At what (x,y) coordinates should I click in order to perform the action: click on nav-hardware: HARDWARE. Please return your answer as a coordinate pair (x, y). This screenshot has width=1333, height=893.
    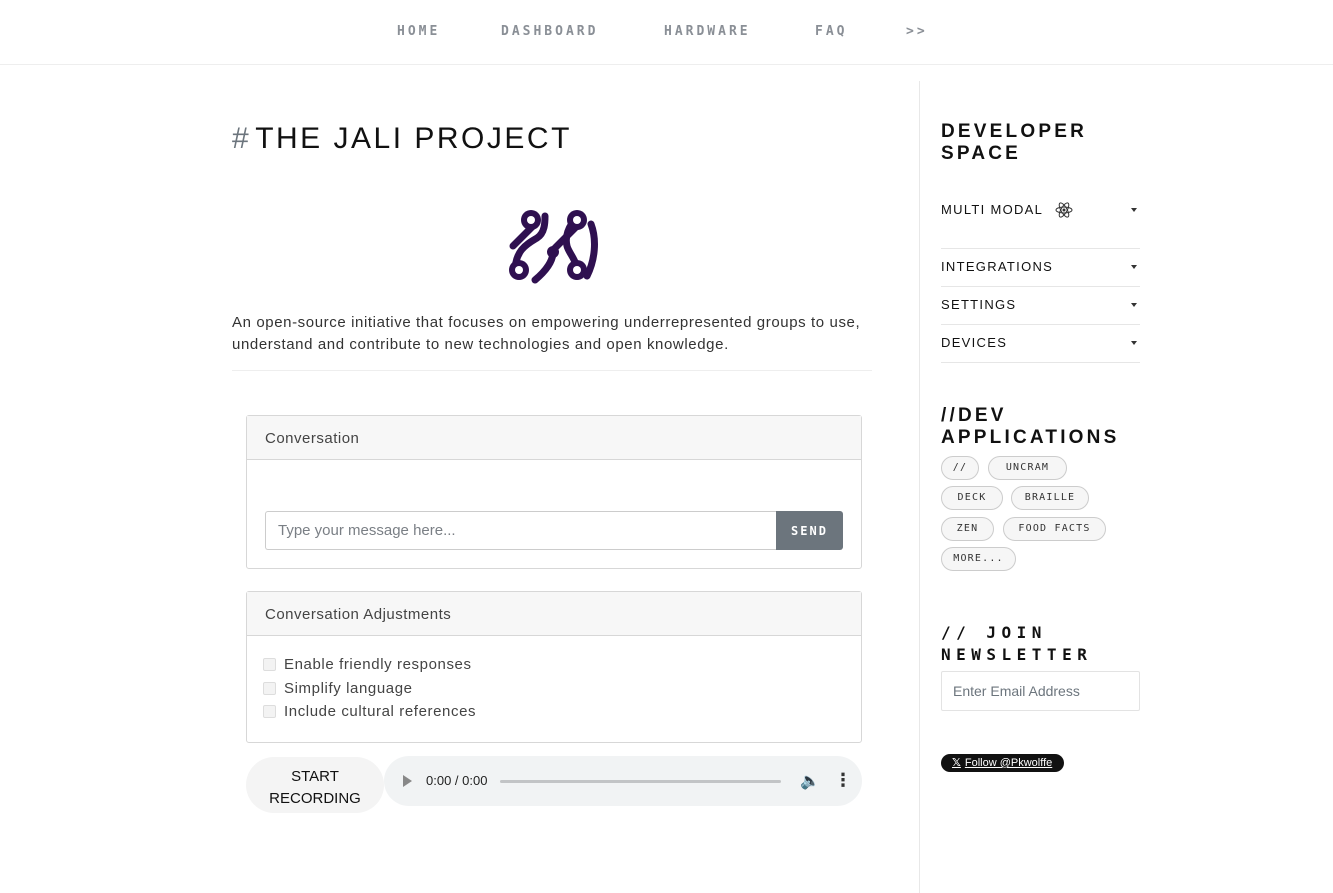
    Looking at the image, I should click on (707, 31).